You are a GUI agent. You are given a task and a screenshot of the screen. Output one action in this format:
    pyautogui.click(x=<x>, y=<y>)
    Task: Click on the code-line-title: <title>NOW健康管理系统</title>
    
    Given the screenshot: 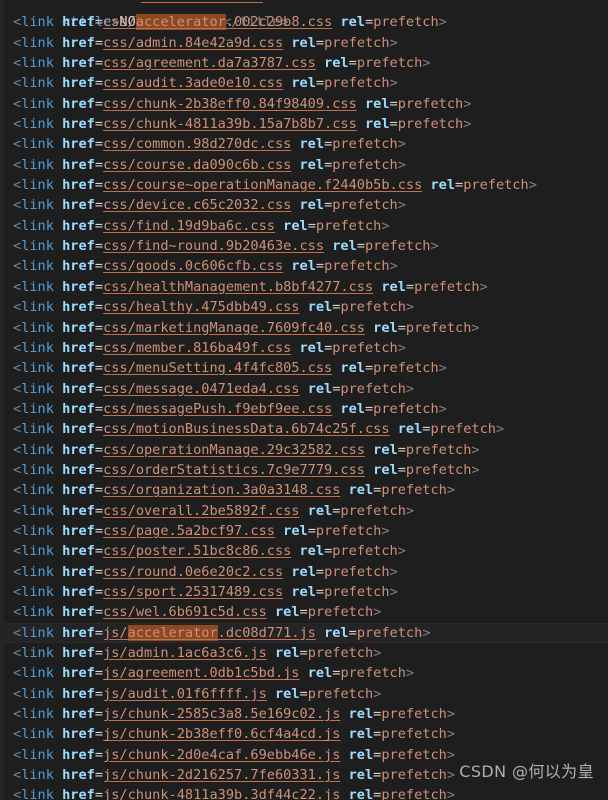 What is the action you would take?
    pyautogui.click(x=304, y=15)
    